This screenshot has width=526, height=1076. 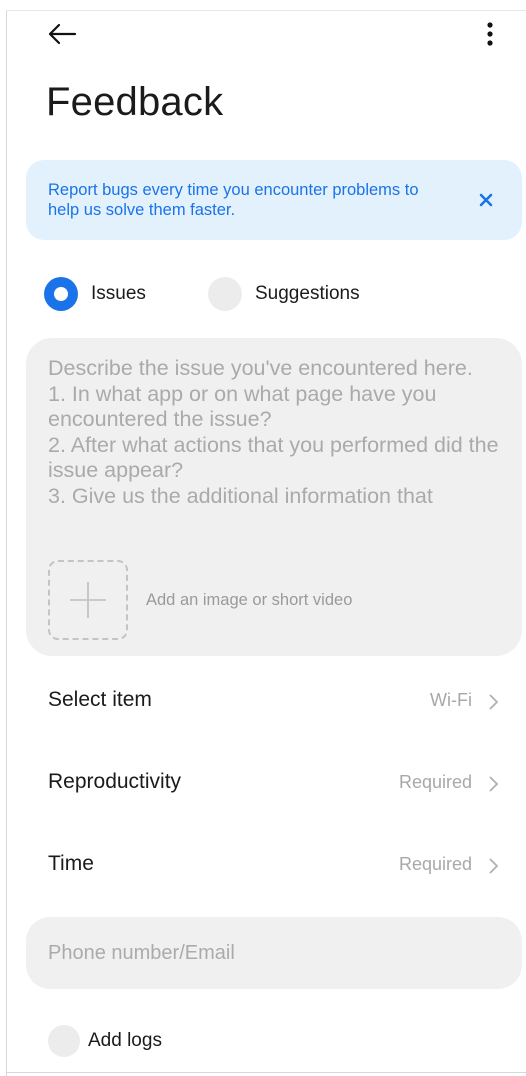 I want to click on radio-unselected-indicator, so click(x=225, y=294).